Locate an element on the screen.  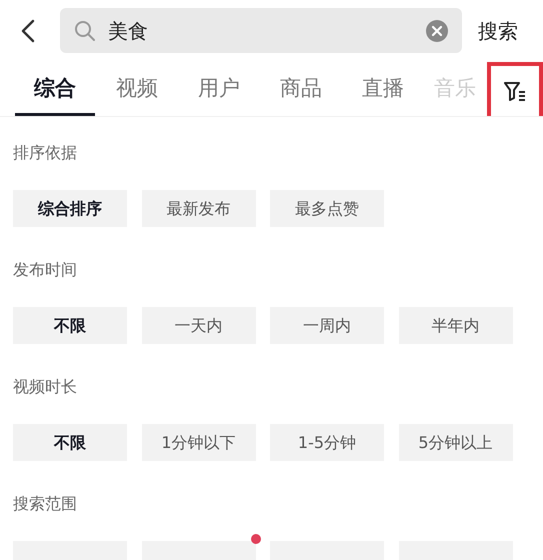
section-title: 搜索范围 is located at coordinates (45, 504).